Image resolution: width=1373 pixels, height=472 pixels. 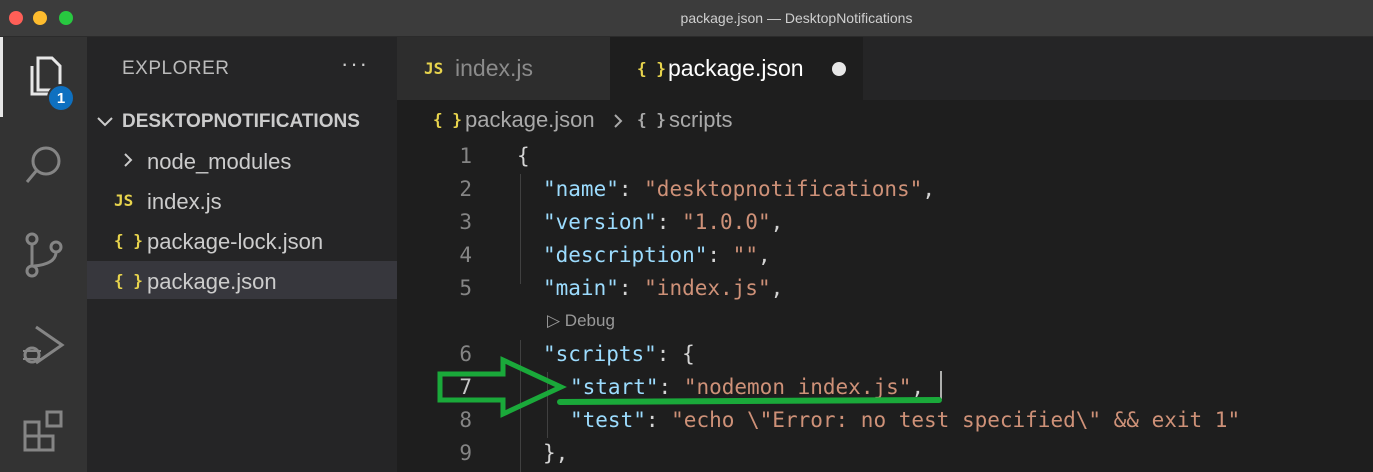 I want to click on breadcrumb-file: package.json, so click(x=530, y=120).